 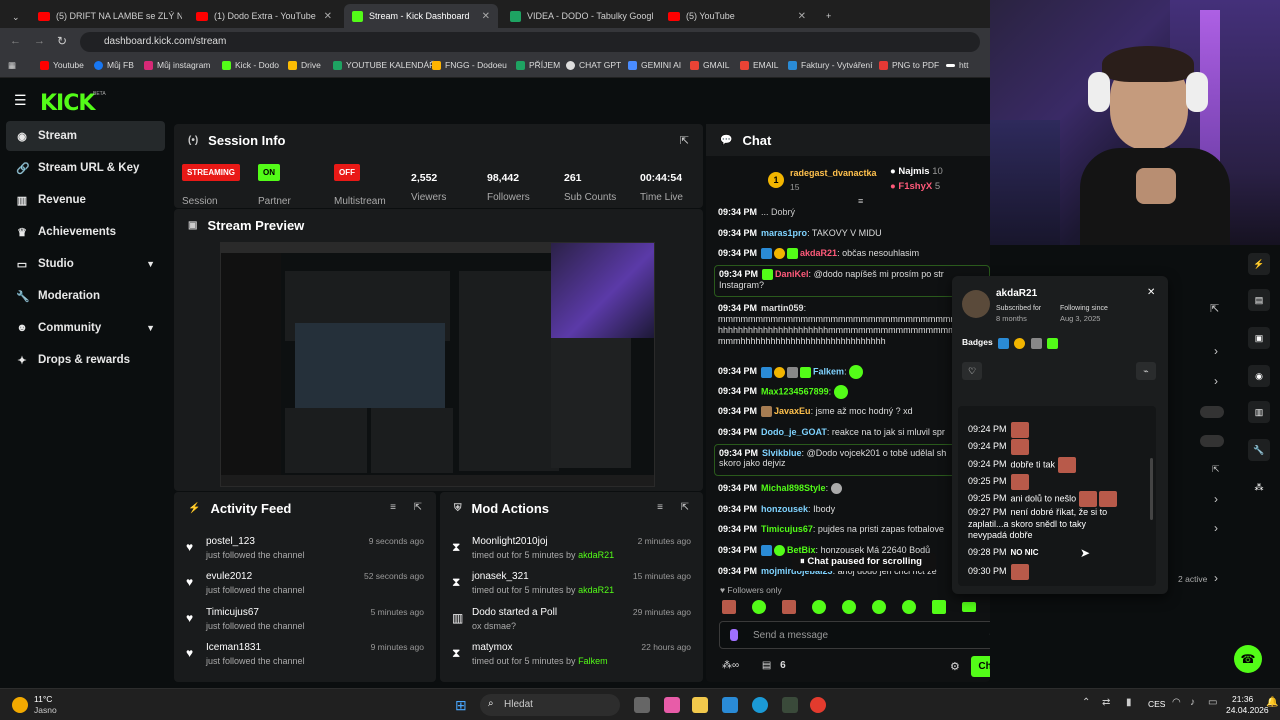 What do you see at coordinates (1212, 702) in the screenshot?
I see `battery-status-icon: ▭` at bounding box center [1212, 702].